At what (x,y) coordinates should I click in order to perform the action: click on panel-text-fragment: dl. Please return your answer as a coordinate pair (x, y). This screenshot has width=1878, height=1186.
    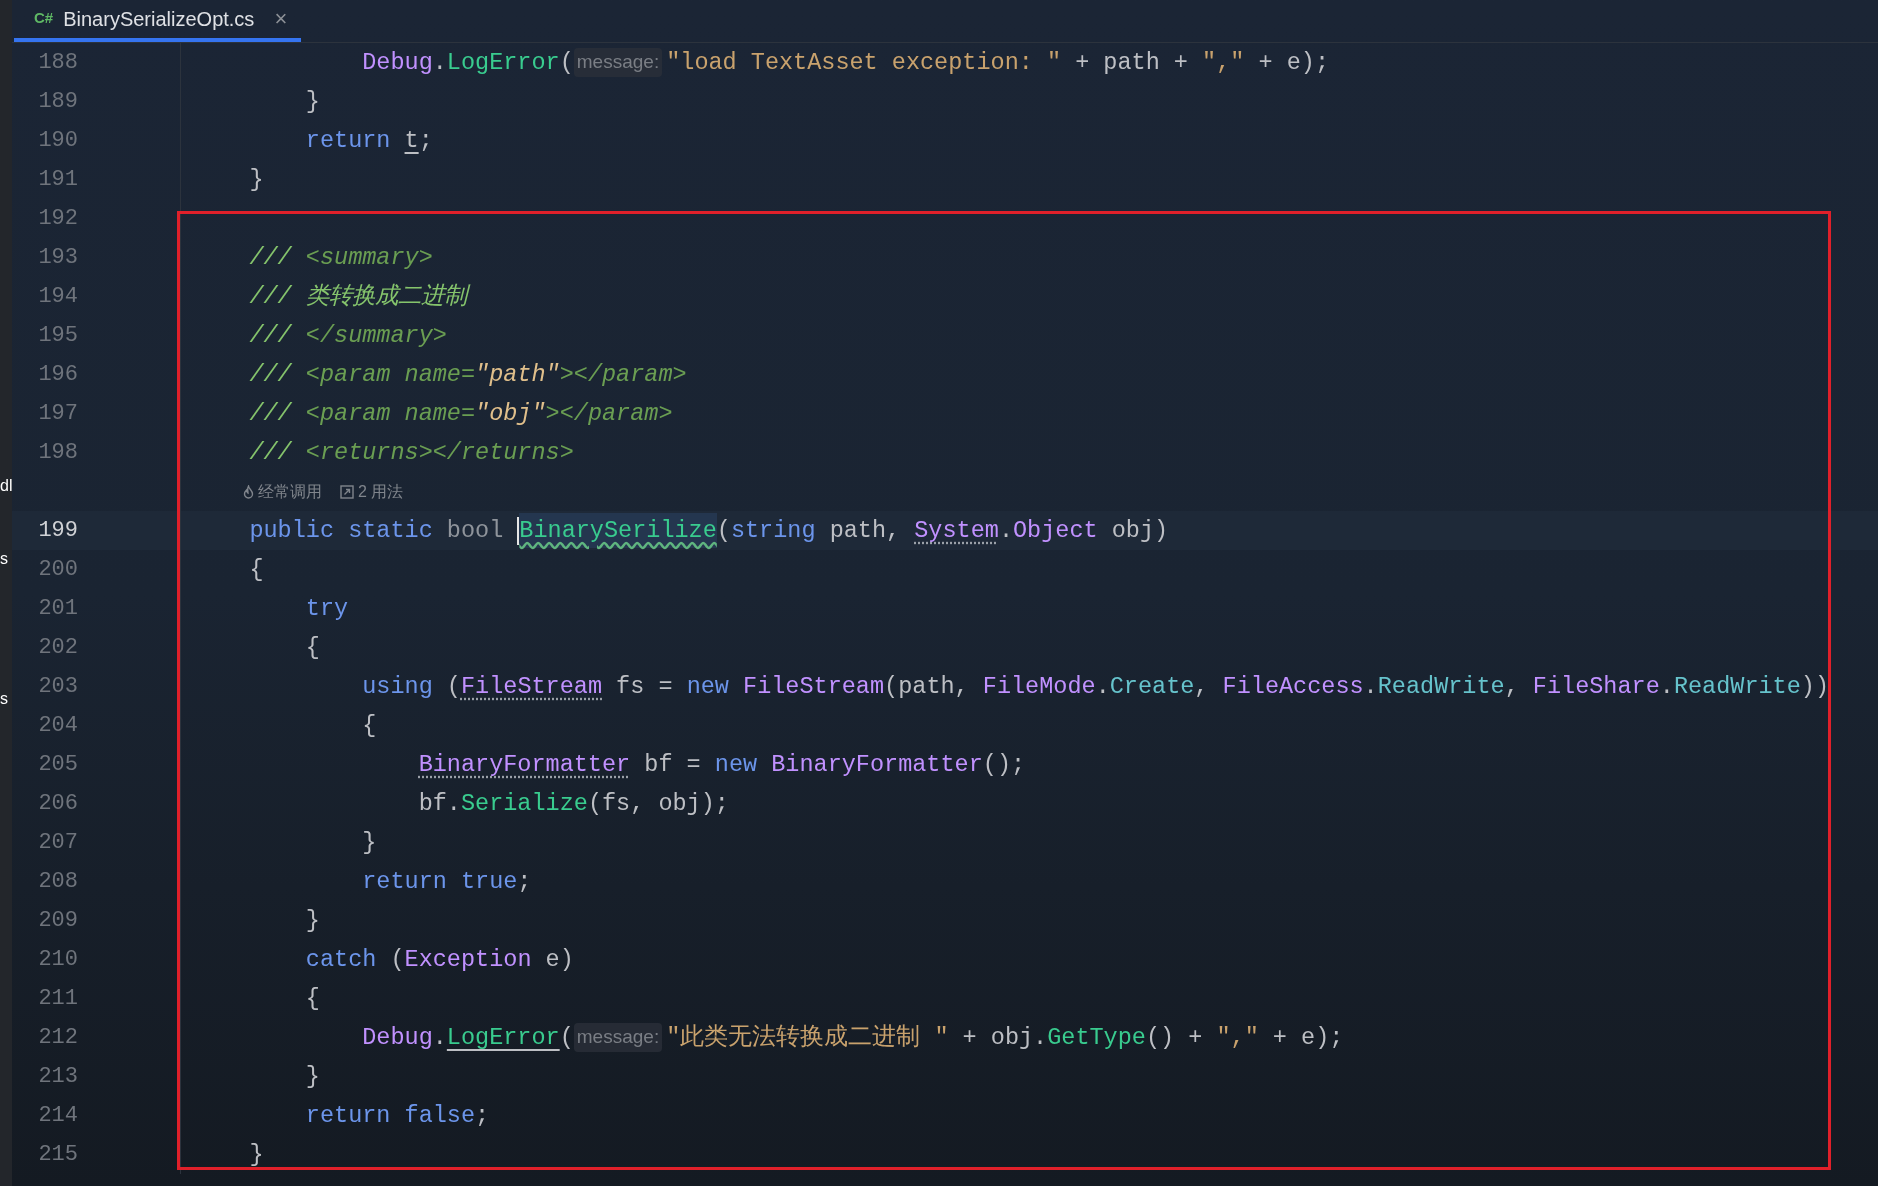
    Looking at the image, I should click on (6, 486).